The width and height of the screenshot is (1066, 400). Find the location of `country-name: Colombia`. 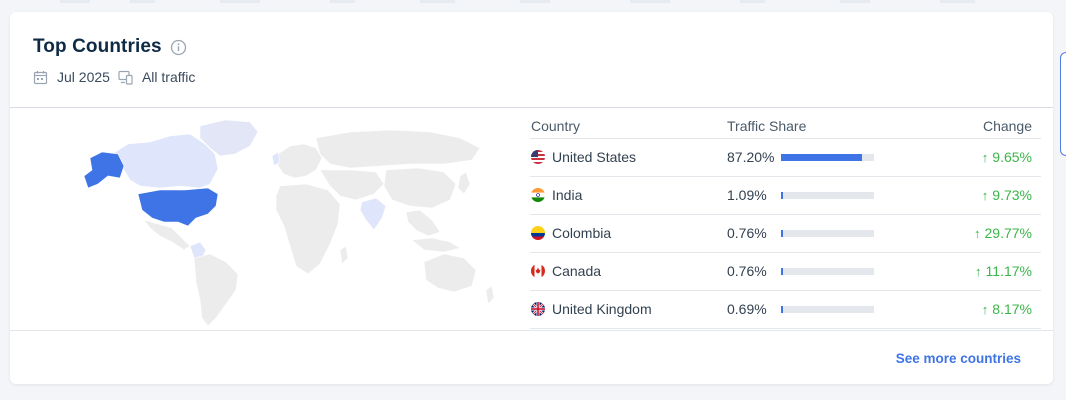

country-name: Colombia is located at coordinates (581, 233).